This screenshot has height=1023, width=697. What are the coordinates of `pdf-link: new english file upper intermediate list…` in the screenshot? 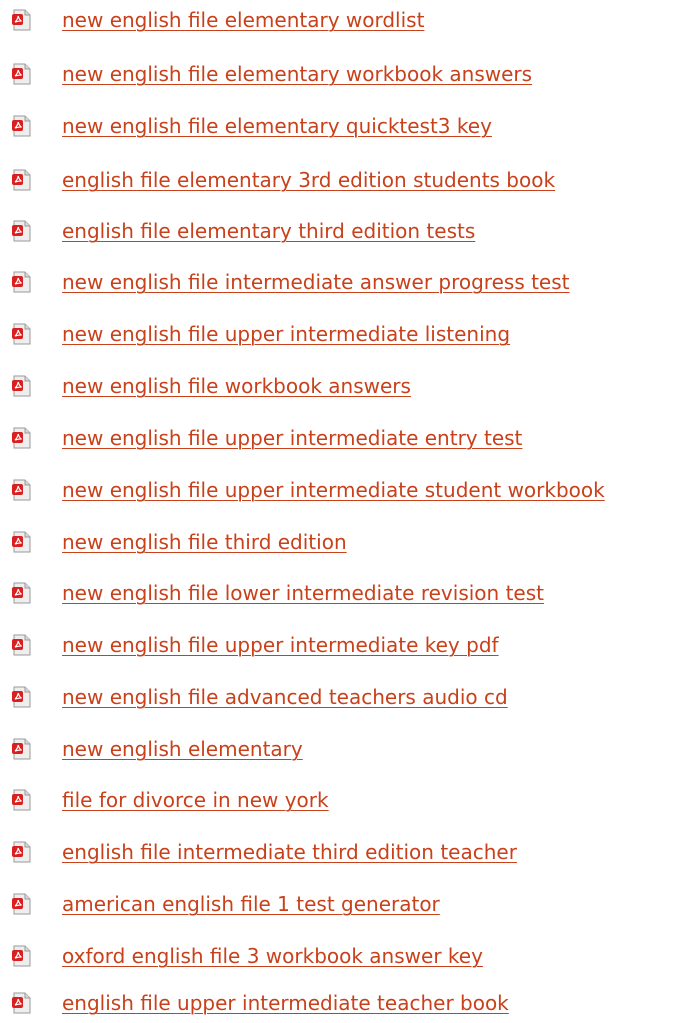 It's located at (286, 334).